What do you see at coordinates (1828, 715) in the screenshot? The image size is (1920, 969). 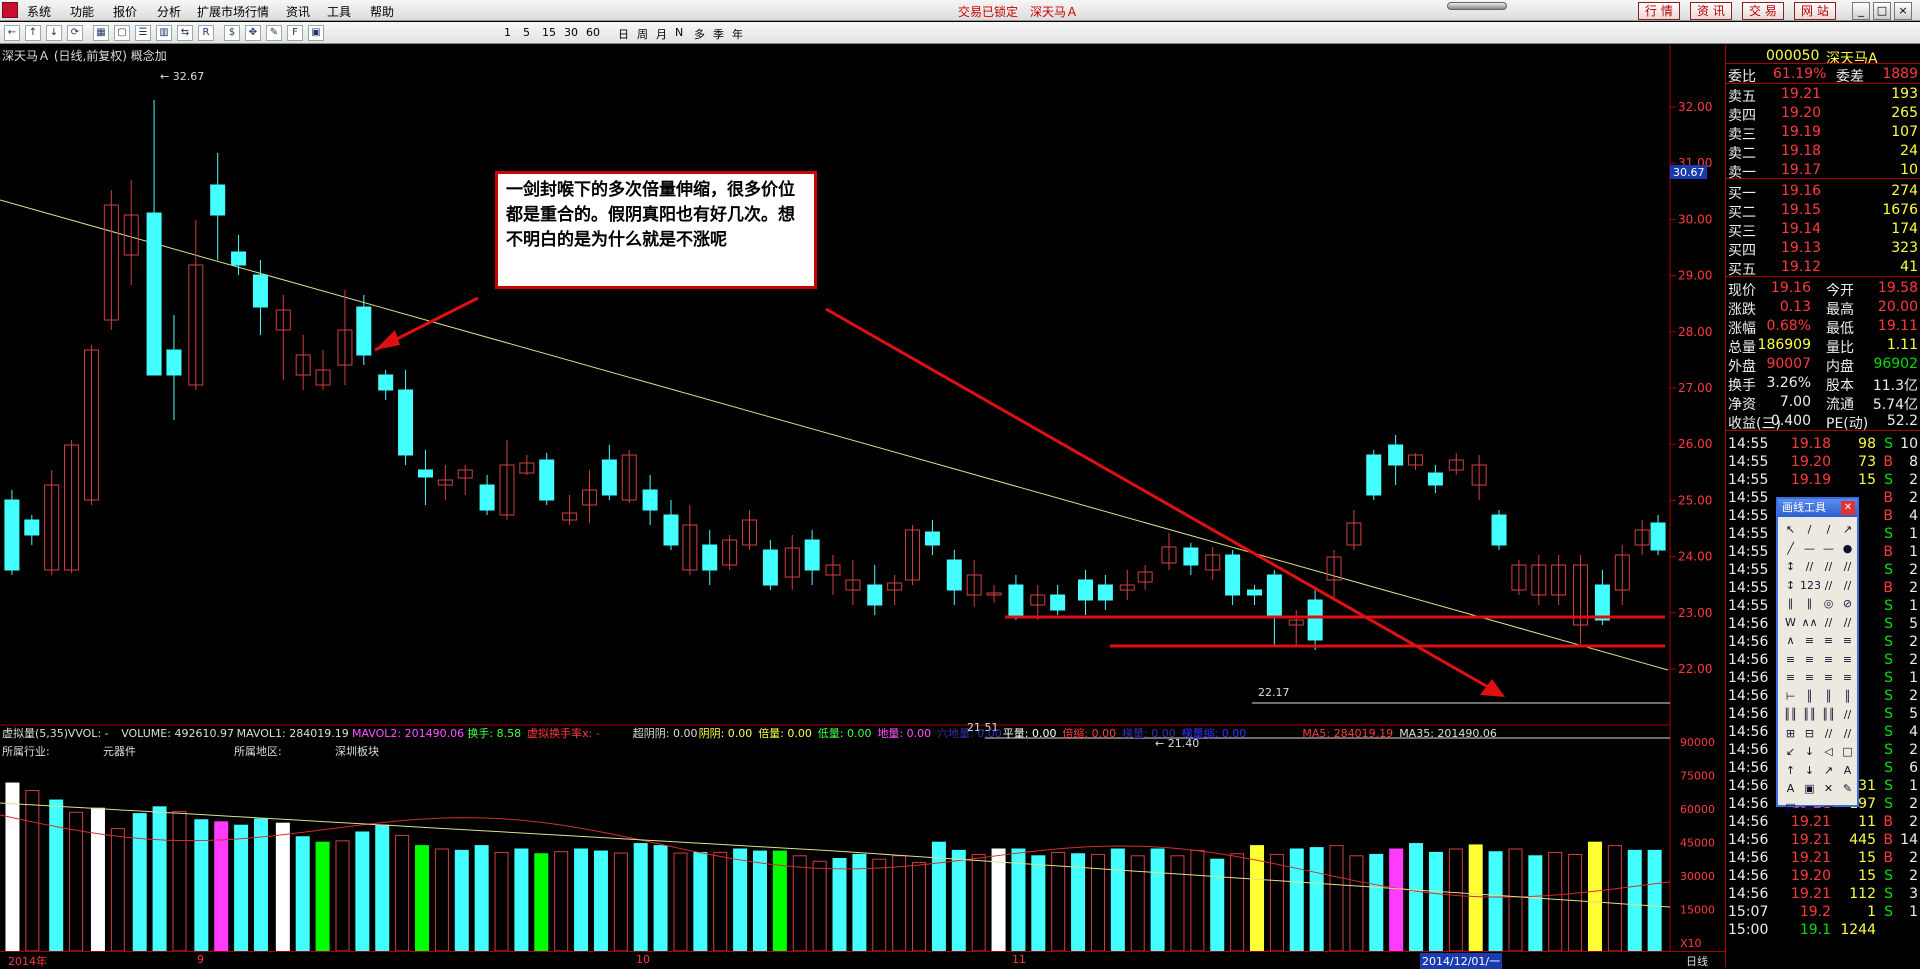 I see `draw-tool-42-icon: ║║` at bounding box center [1828, 715].